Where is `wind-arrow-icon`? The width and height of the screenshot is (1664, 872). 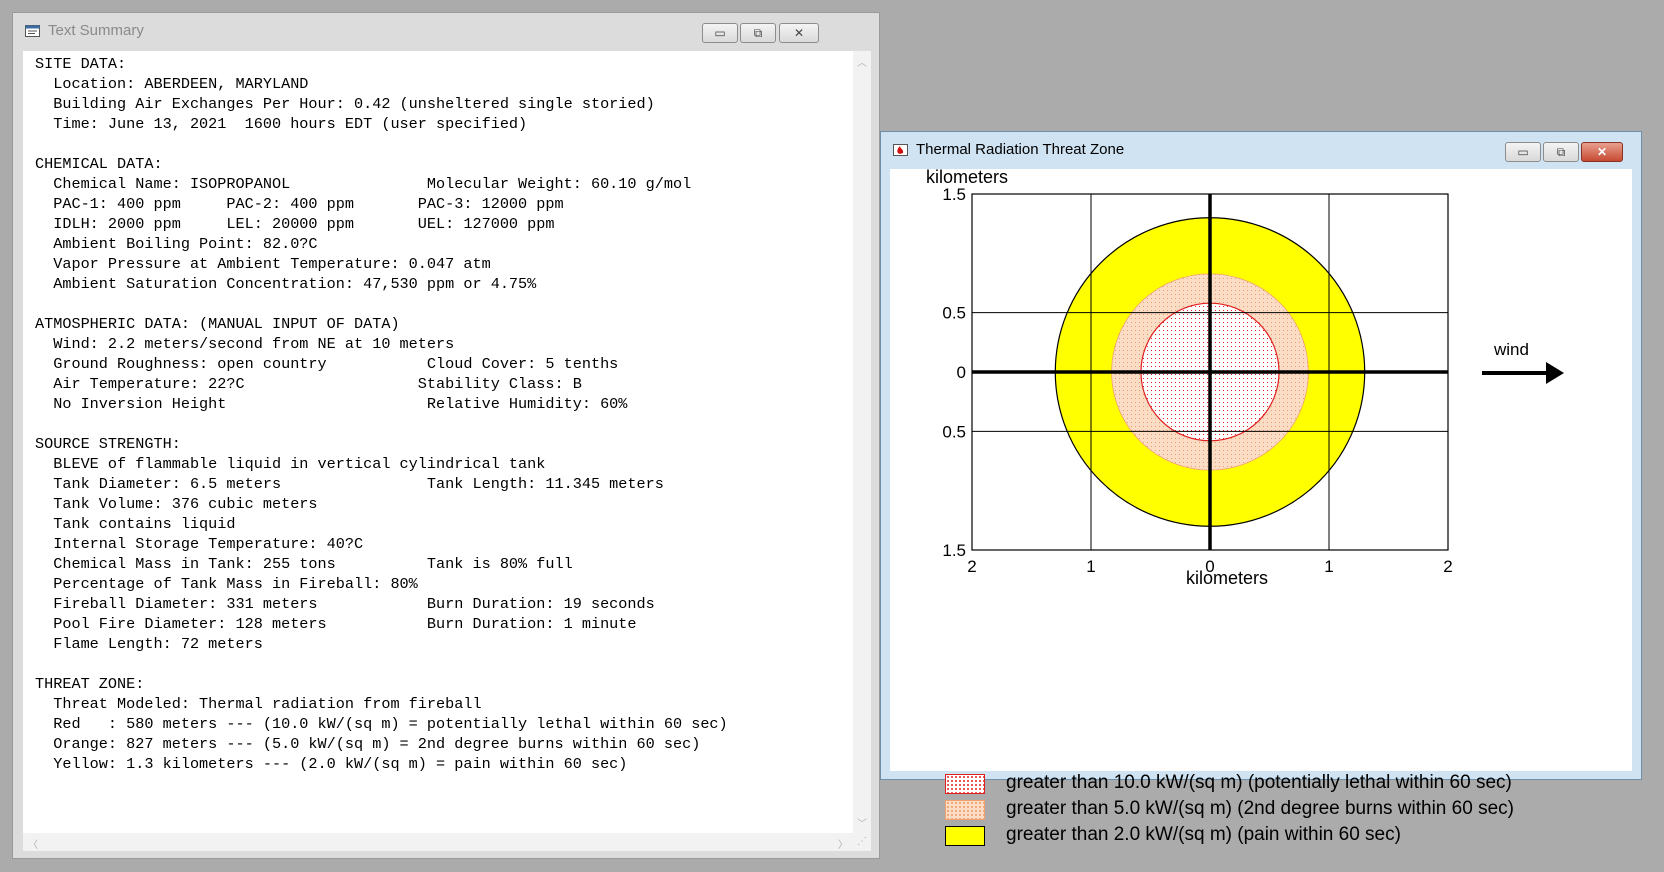 wind-arrow-icon is located at coordinates (1523, 373).